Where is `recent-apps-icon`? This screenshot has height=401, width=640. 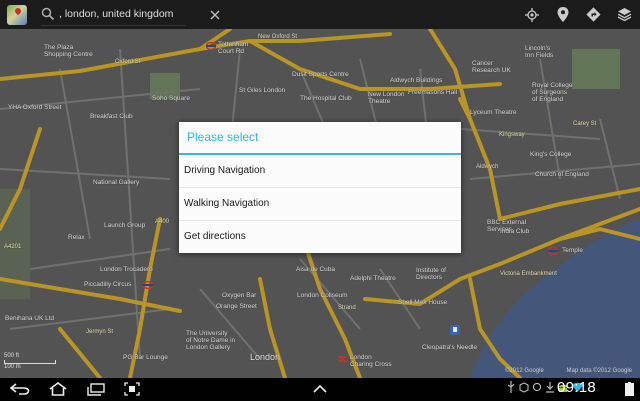
recent-apps-icon is located at coordinates (96, 389).